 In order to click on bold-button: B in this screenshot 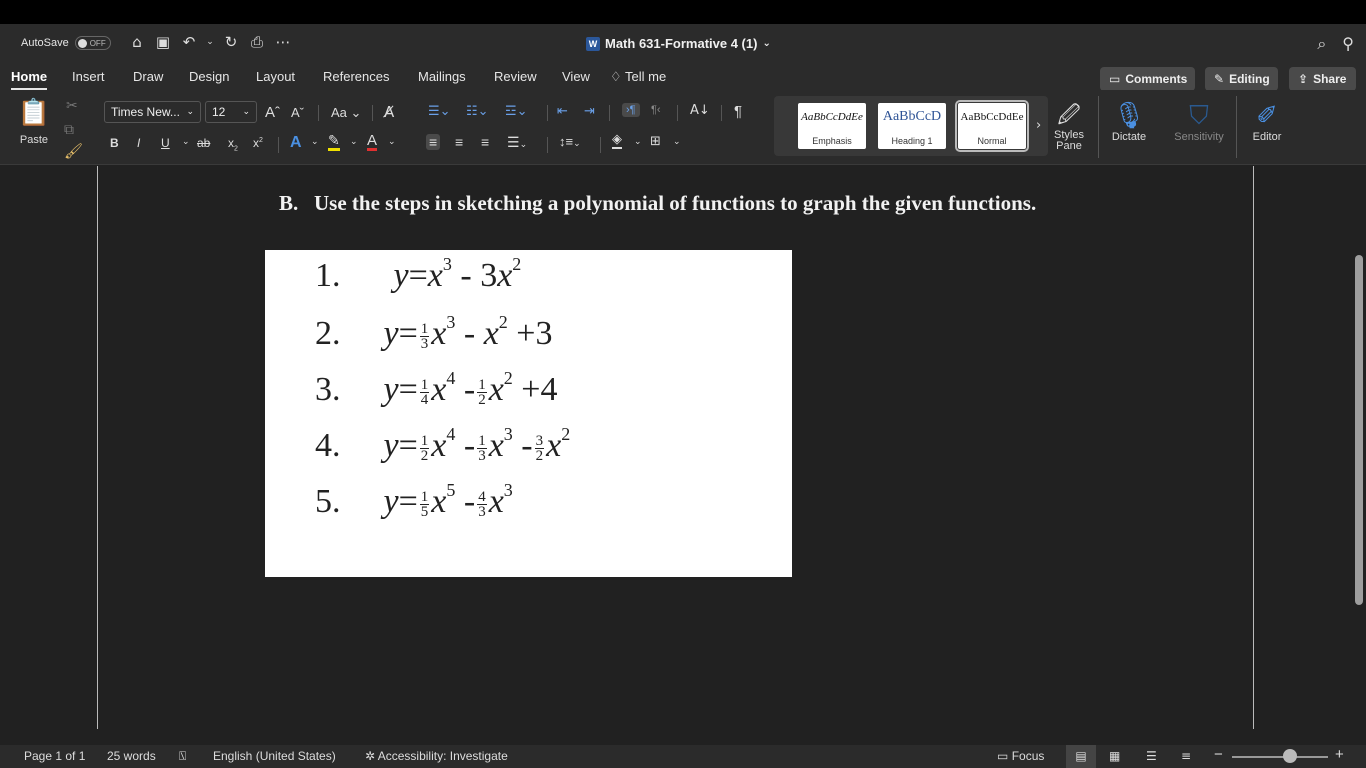, I will do `click(114, 143)`.